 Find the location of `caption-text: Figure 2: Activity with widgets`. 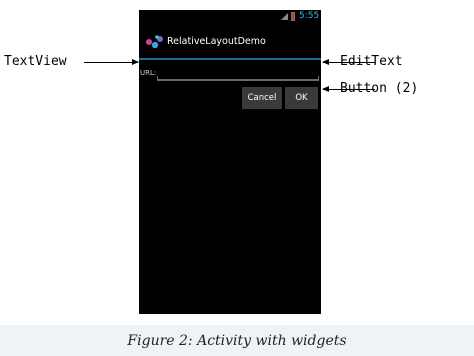

caption-text: Figure 2: Activity with widgets is located at coordinates (237, 340).